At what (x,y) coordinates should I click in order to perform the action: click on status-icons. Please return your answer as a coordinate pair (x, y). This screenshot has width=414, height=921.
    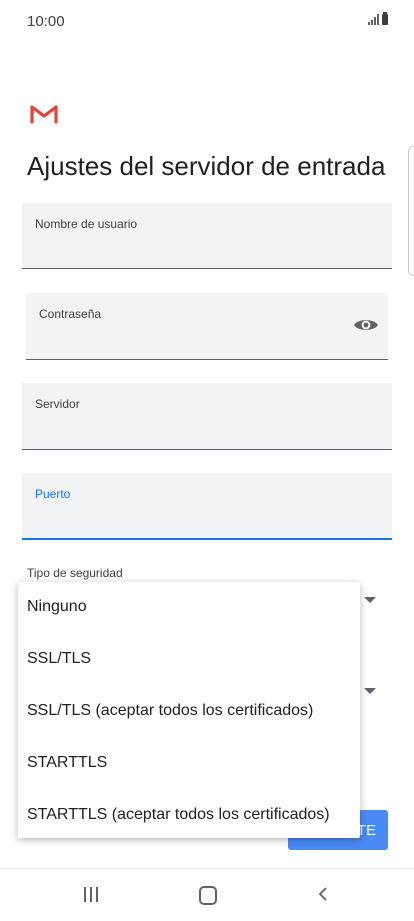
    Looking at the image, I should click on (378, 18).